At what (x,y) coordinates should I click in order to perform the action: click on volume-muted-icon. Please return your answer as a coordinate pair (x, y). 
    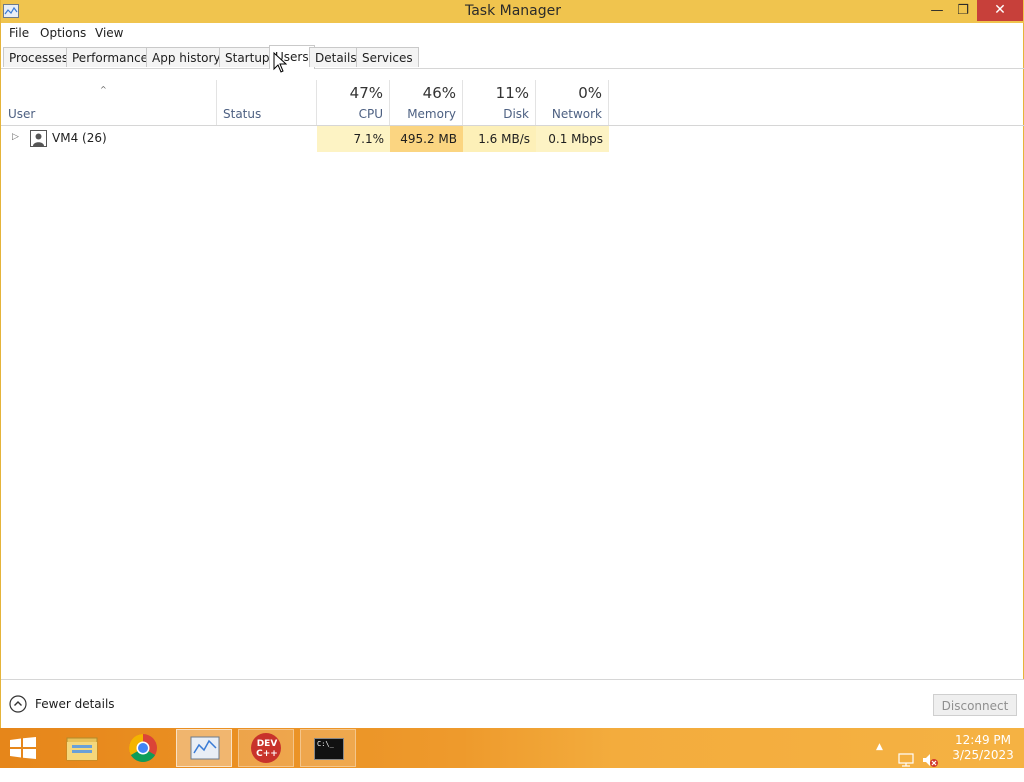
    Looking at the image, I should click on (930, 760).